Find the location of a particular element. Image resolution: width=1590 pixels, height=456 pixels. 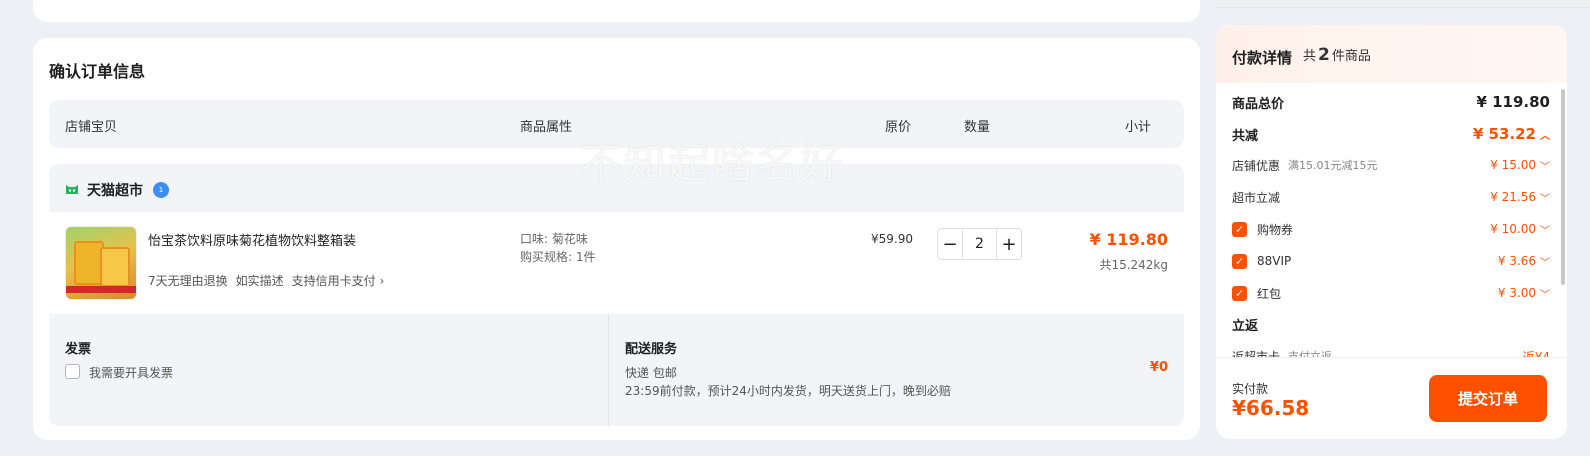

rebate-card-row: 返超市卡 支付立返 返¥4 is located at coordinates (1391, 351).